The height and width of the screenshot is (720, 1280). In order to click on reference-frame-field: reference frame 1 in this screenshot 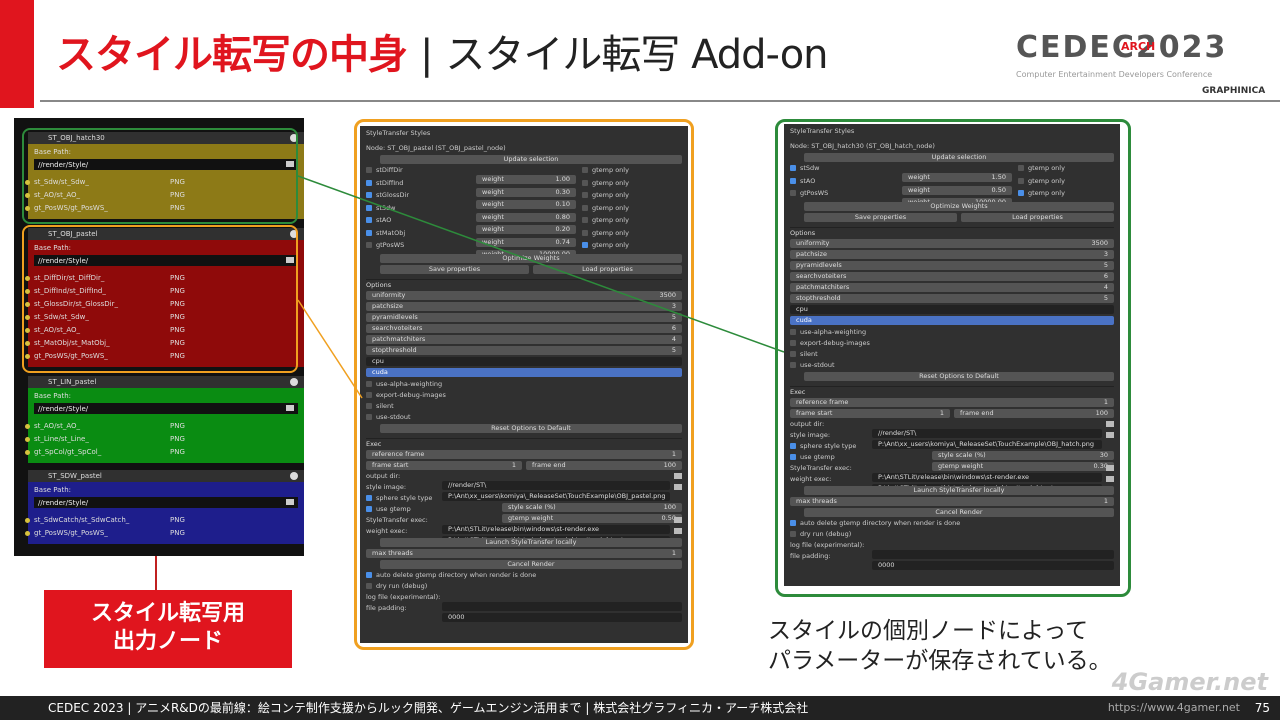, I will do `click(952, 402)`.